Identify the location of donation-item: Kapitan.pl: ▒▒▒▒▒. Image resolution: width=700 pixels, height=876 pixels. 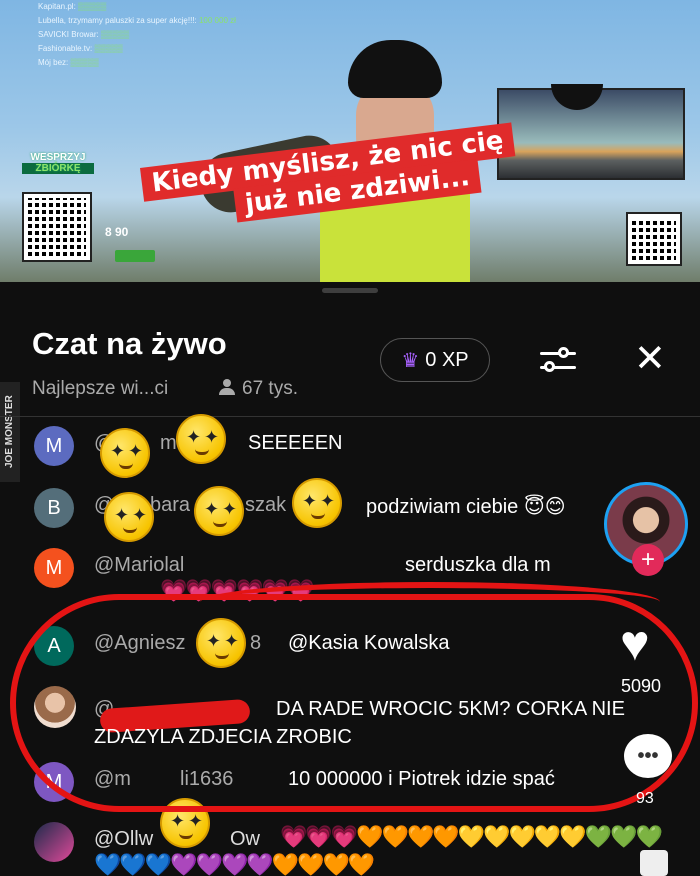
(72, 6).